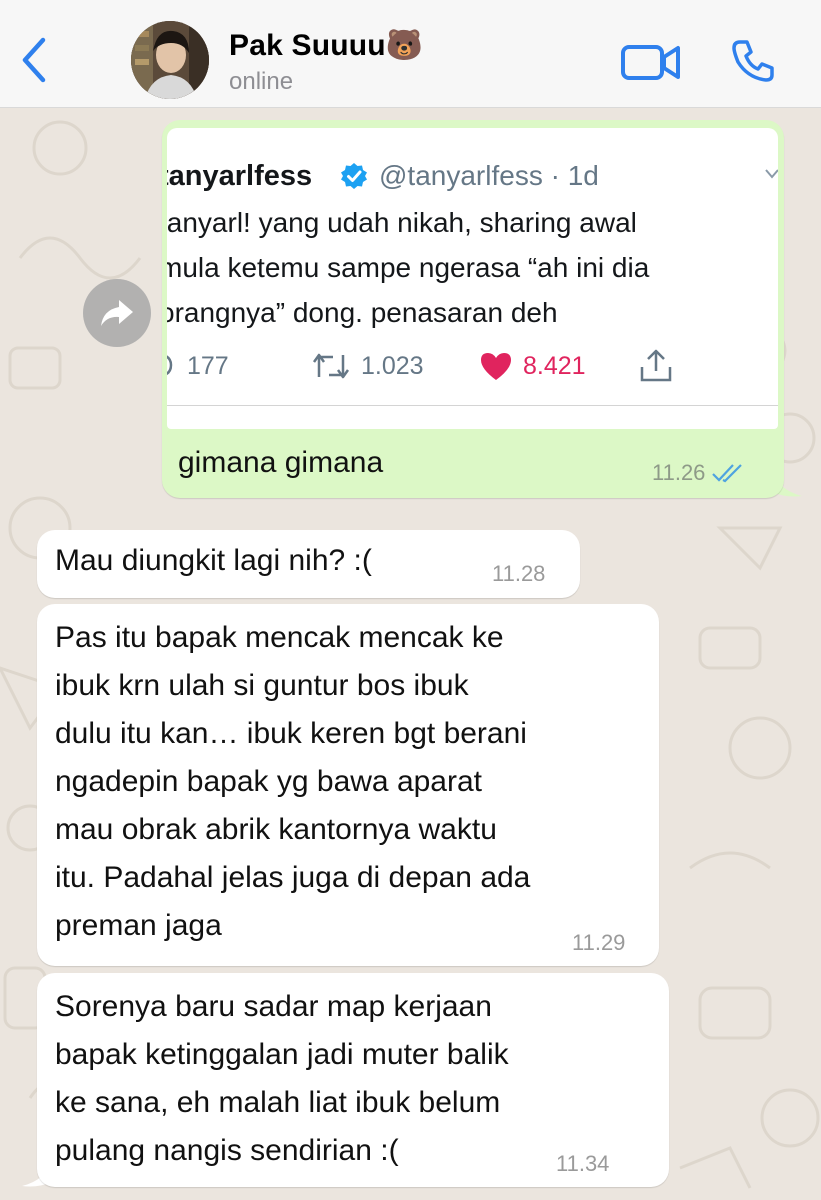  I want to click on tweet-text-line: tanyarl! yang udah nikah, sharing awal, so click(402, 222).